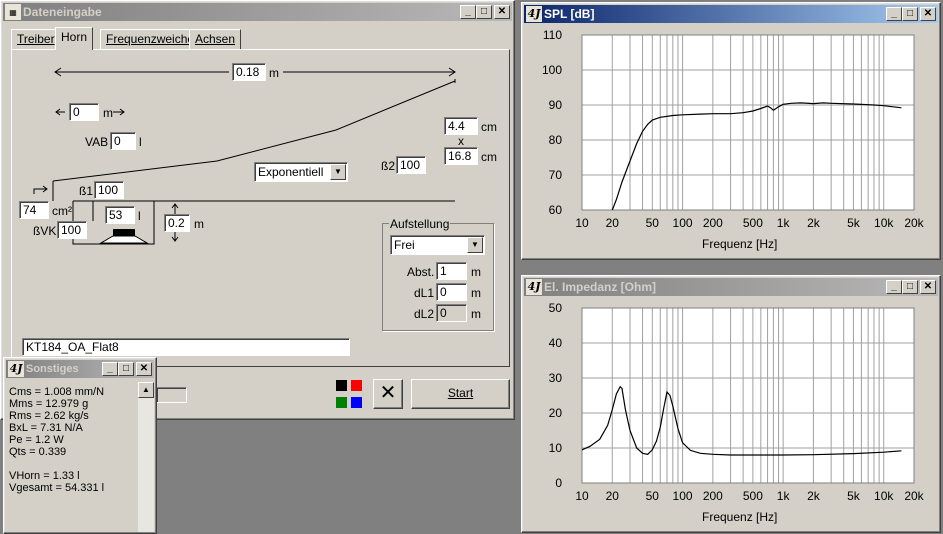 Image resolution: width=943 pixels, height=534 pixels. What do you see at coordinates (461, 141) in the screenshot?
I see `times-sign: x` at bounding box center [461, 141].